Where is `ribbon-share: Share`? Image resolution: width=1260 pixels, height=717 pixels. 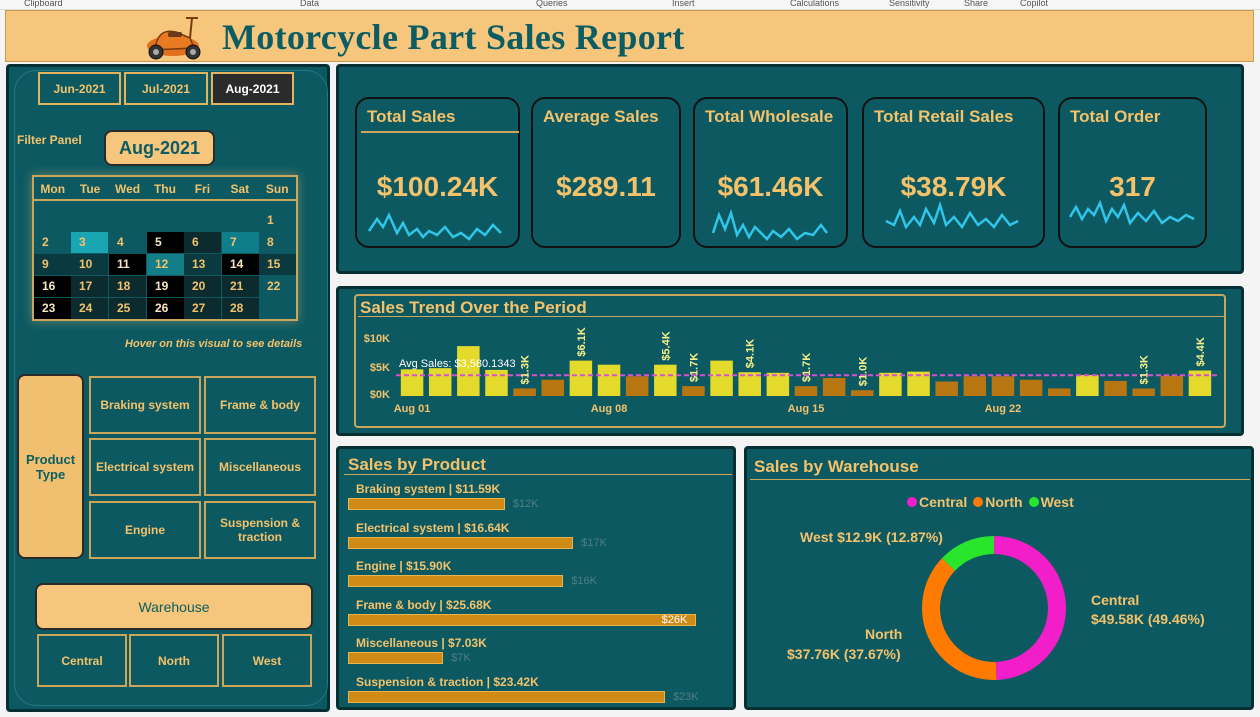
ribbon-share: Share is located at coordinates (976, 4).